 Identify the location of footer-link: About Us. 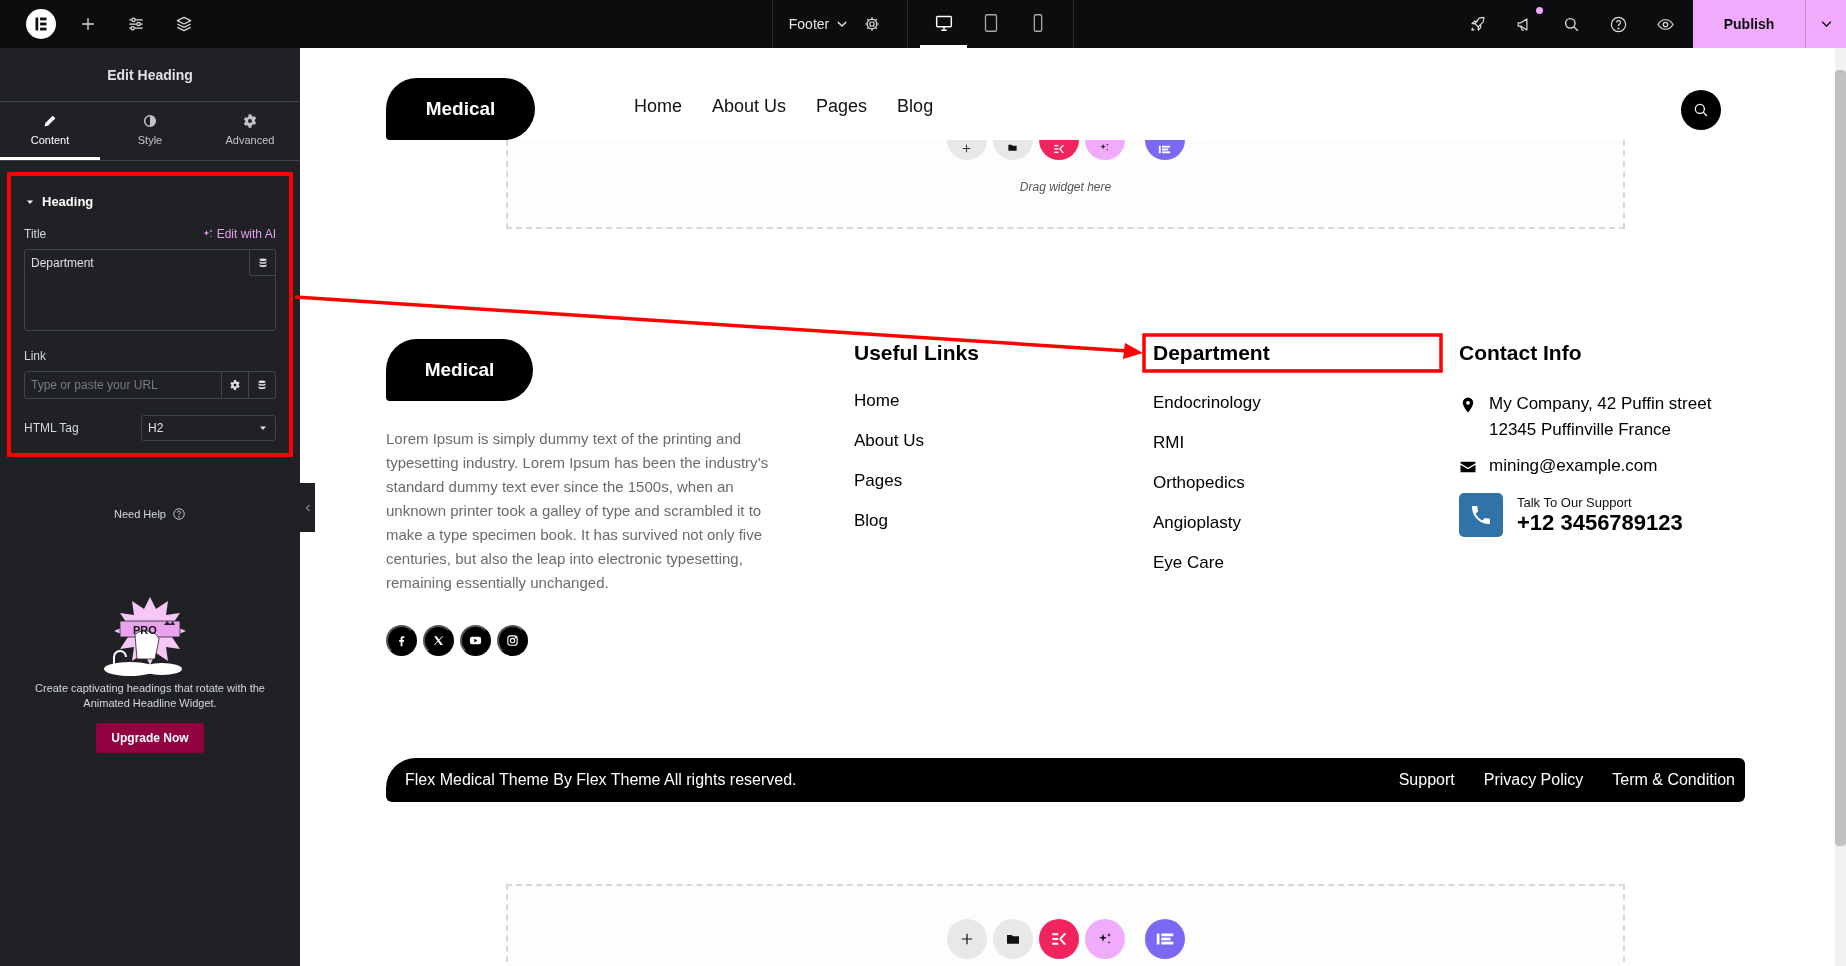
(889, 441).